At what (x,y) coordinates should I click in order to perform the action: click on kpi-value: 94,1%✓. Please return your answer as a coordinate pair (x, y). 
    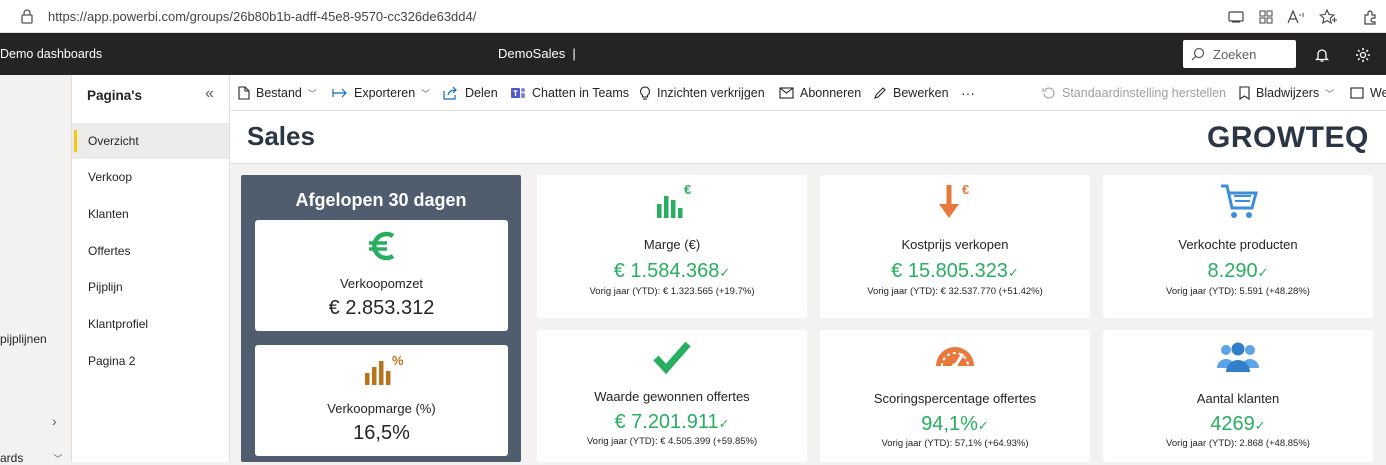
    Looking at the image, I should click on (955, 424).